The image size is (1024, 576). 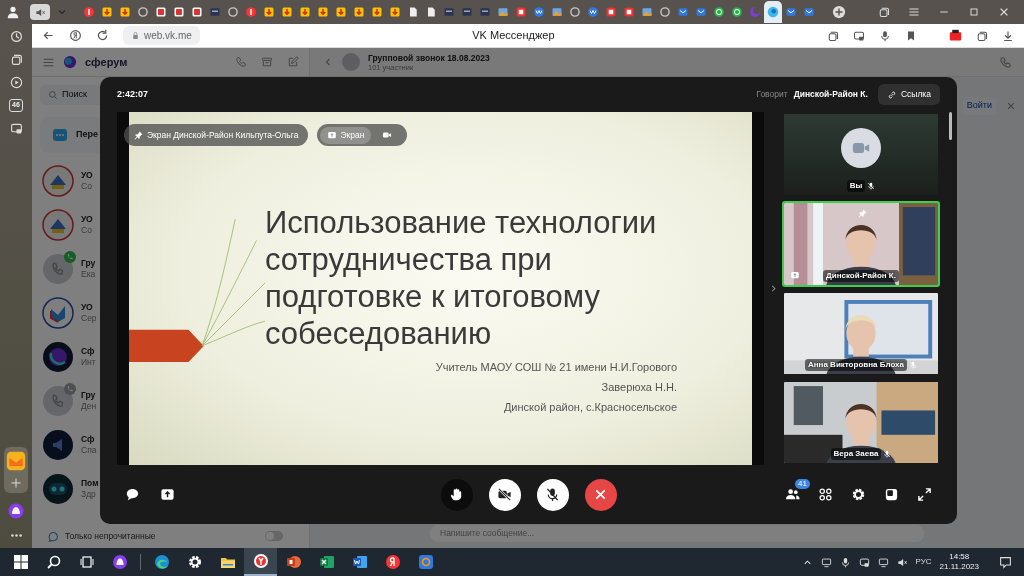 What do you see at coordinates (88, 274) in the screenshot?
I see `chat-preview: Ека` at bounding box center [88, 274].